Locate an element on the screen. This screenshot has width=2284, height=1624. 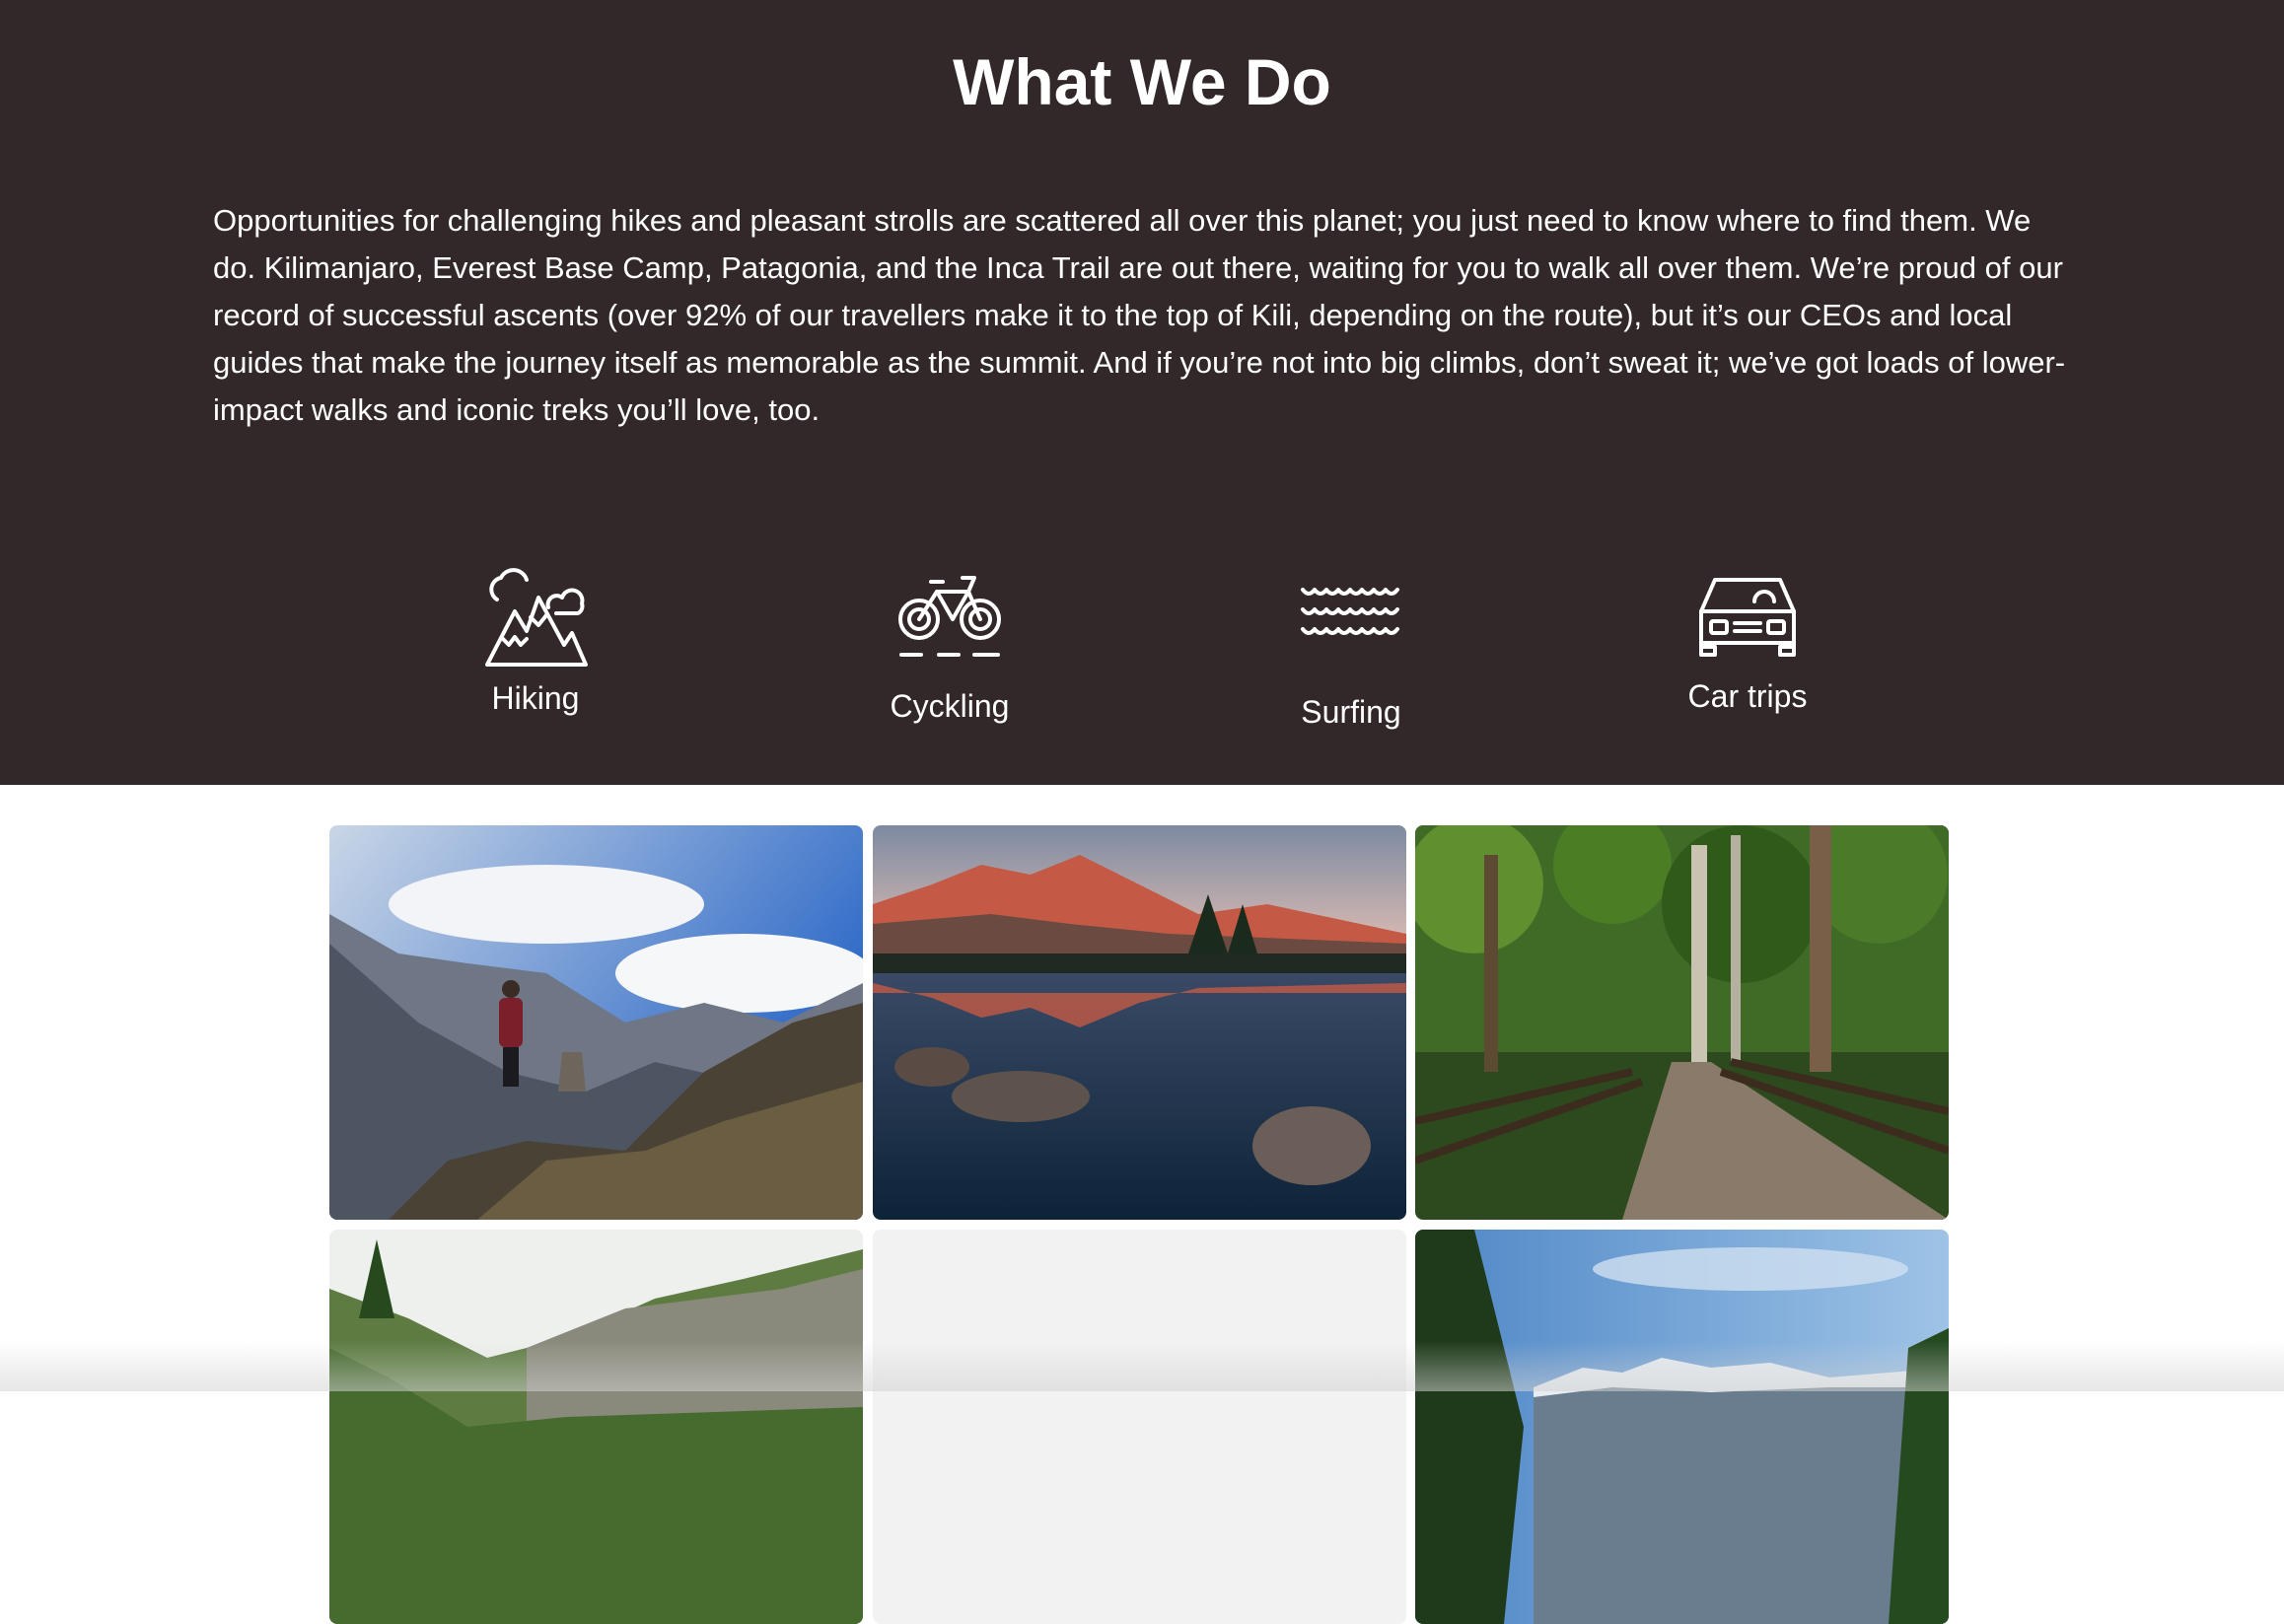
photo-green-valley is located at coordinates (596, 1427).